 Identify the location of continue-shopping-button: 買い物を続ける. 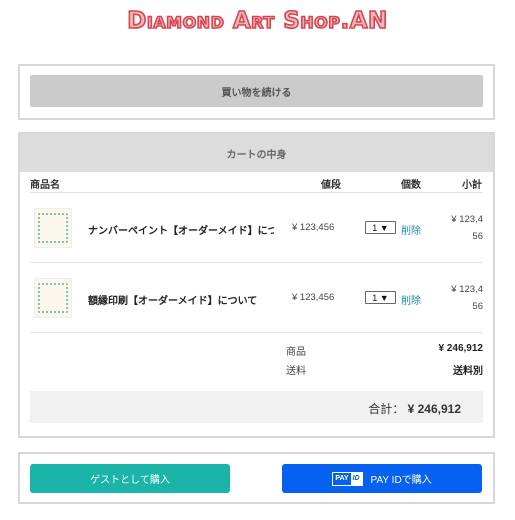
(256, 91).